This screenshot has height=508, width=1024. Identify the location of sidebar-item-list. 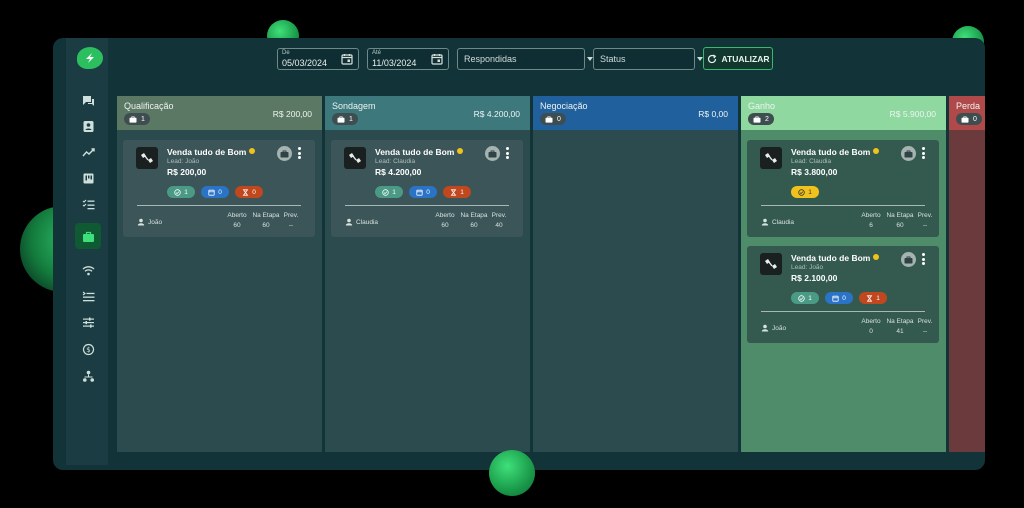
(88, 296).